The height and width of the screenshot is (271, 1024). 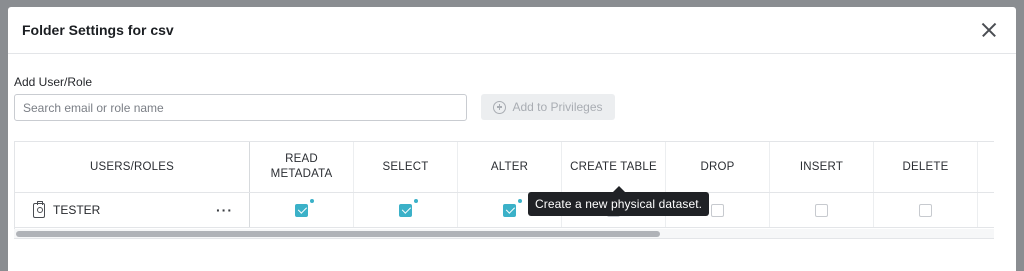 I want to click on table-row: TESTER ···, so click(x=504, y=210).